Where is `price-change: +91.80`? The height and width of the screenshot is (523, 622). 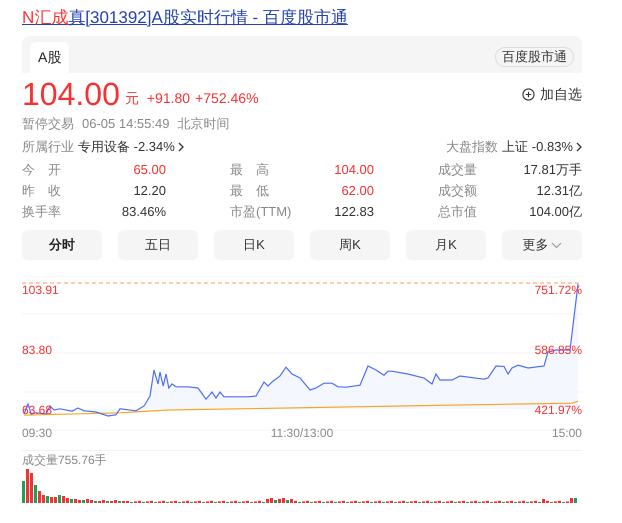 price-change: +91.80 is located at coordinates (168, 98).